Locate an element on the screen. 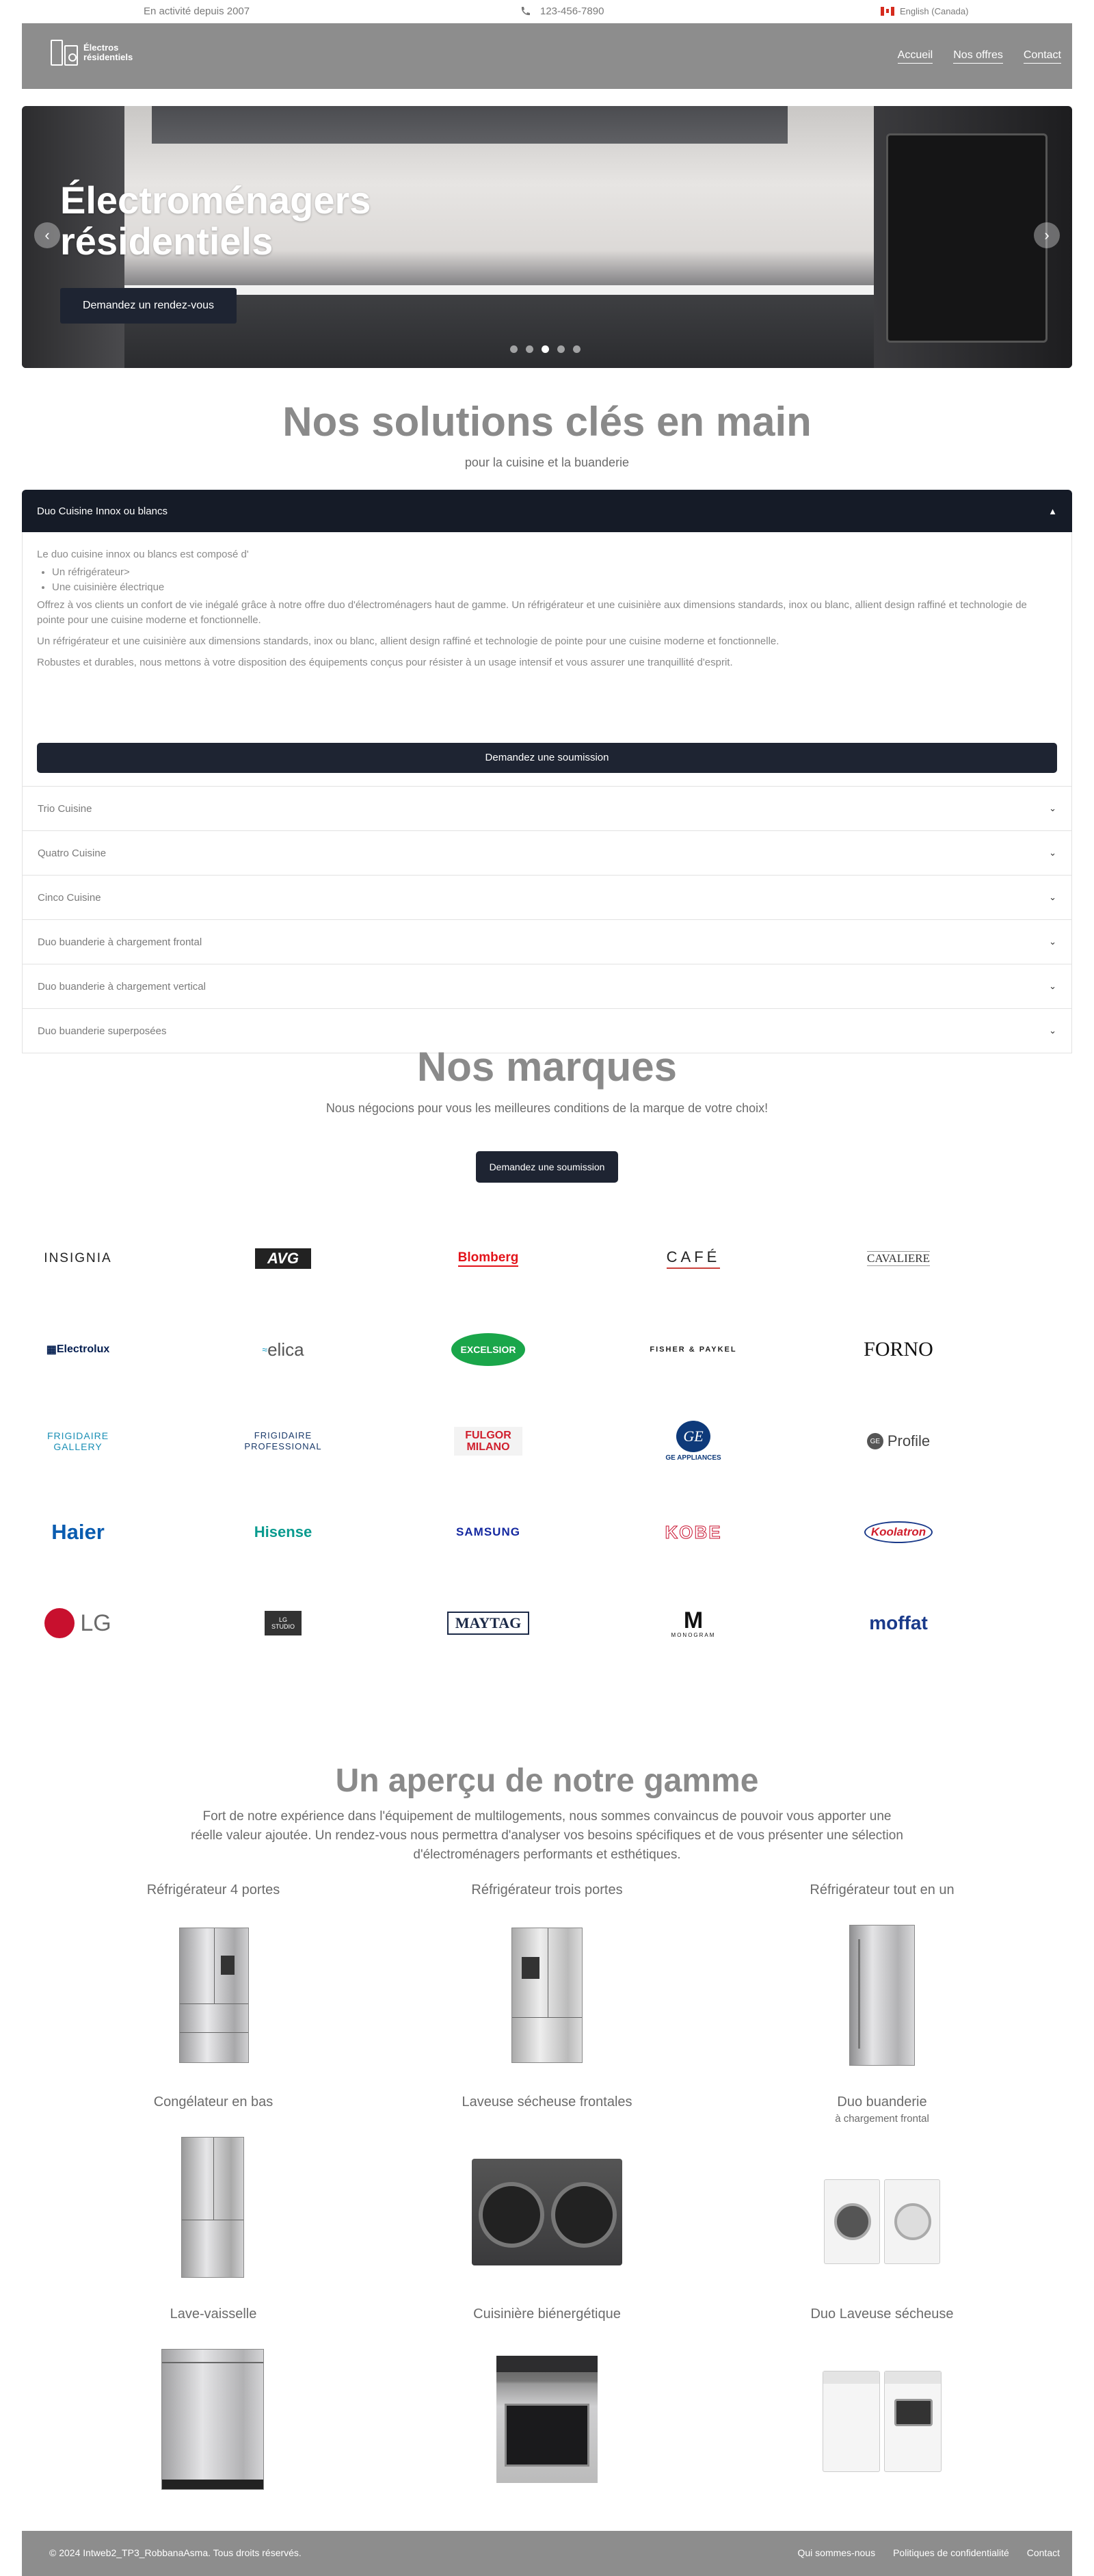 This screenshot has height=2576, width=1094. product-card: Duo Laveuse sécheuse is located at coordinates (882, 2314).